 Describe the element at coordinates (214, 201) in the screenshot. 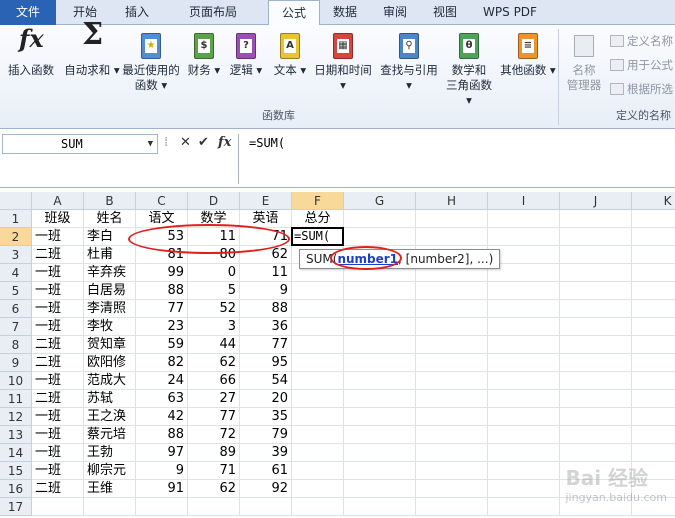

I see `column-header-d: D` at that location.